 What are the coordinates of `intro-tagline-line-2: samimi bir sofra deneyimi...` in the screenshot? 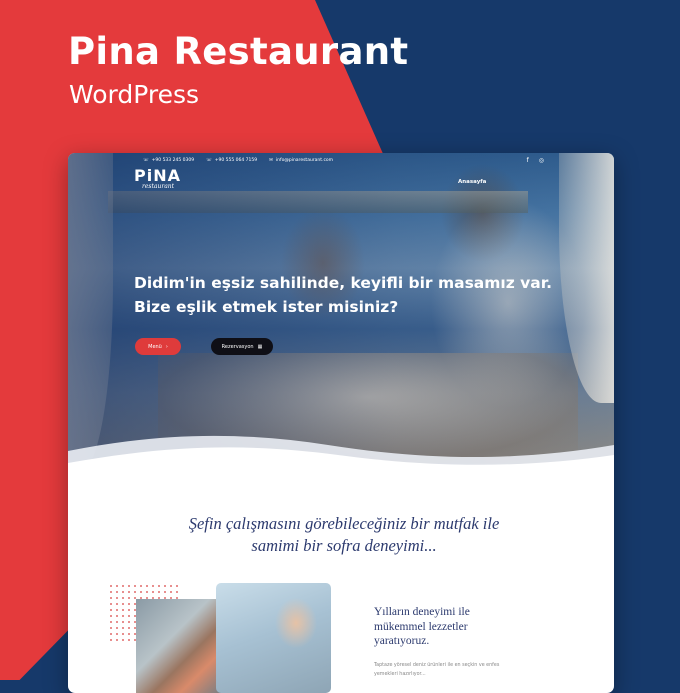 It's located at (344, 545).